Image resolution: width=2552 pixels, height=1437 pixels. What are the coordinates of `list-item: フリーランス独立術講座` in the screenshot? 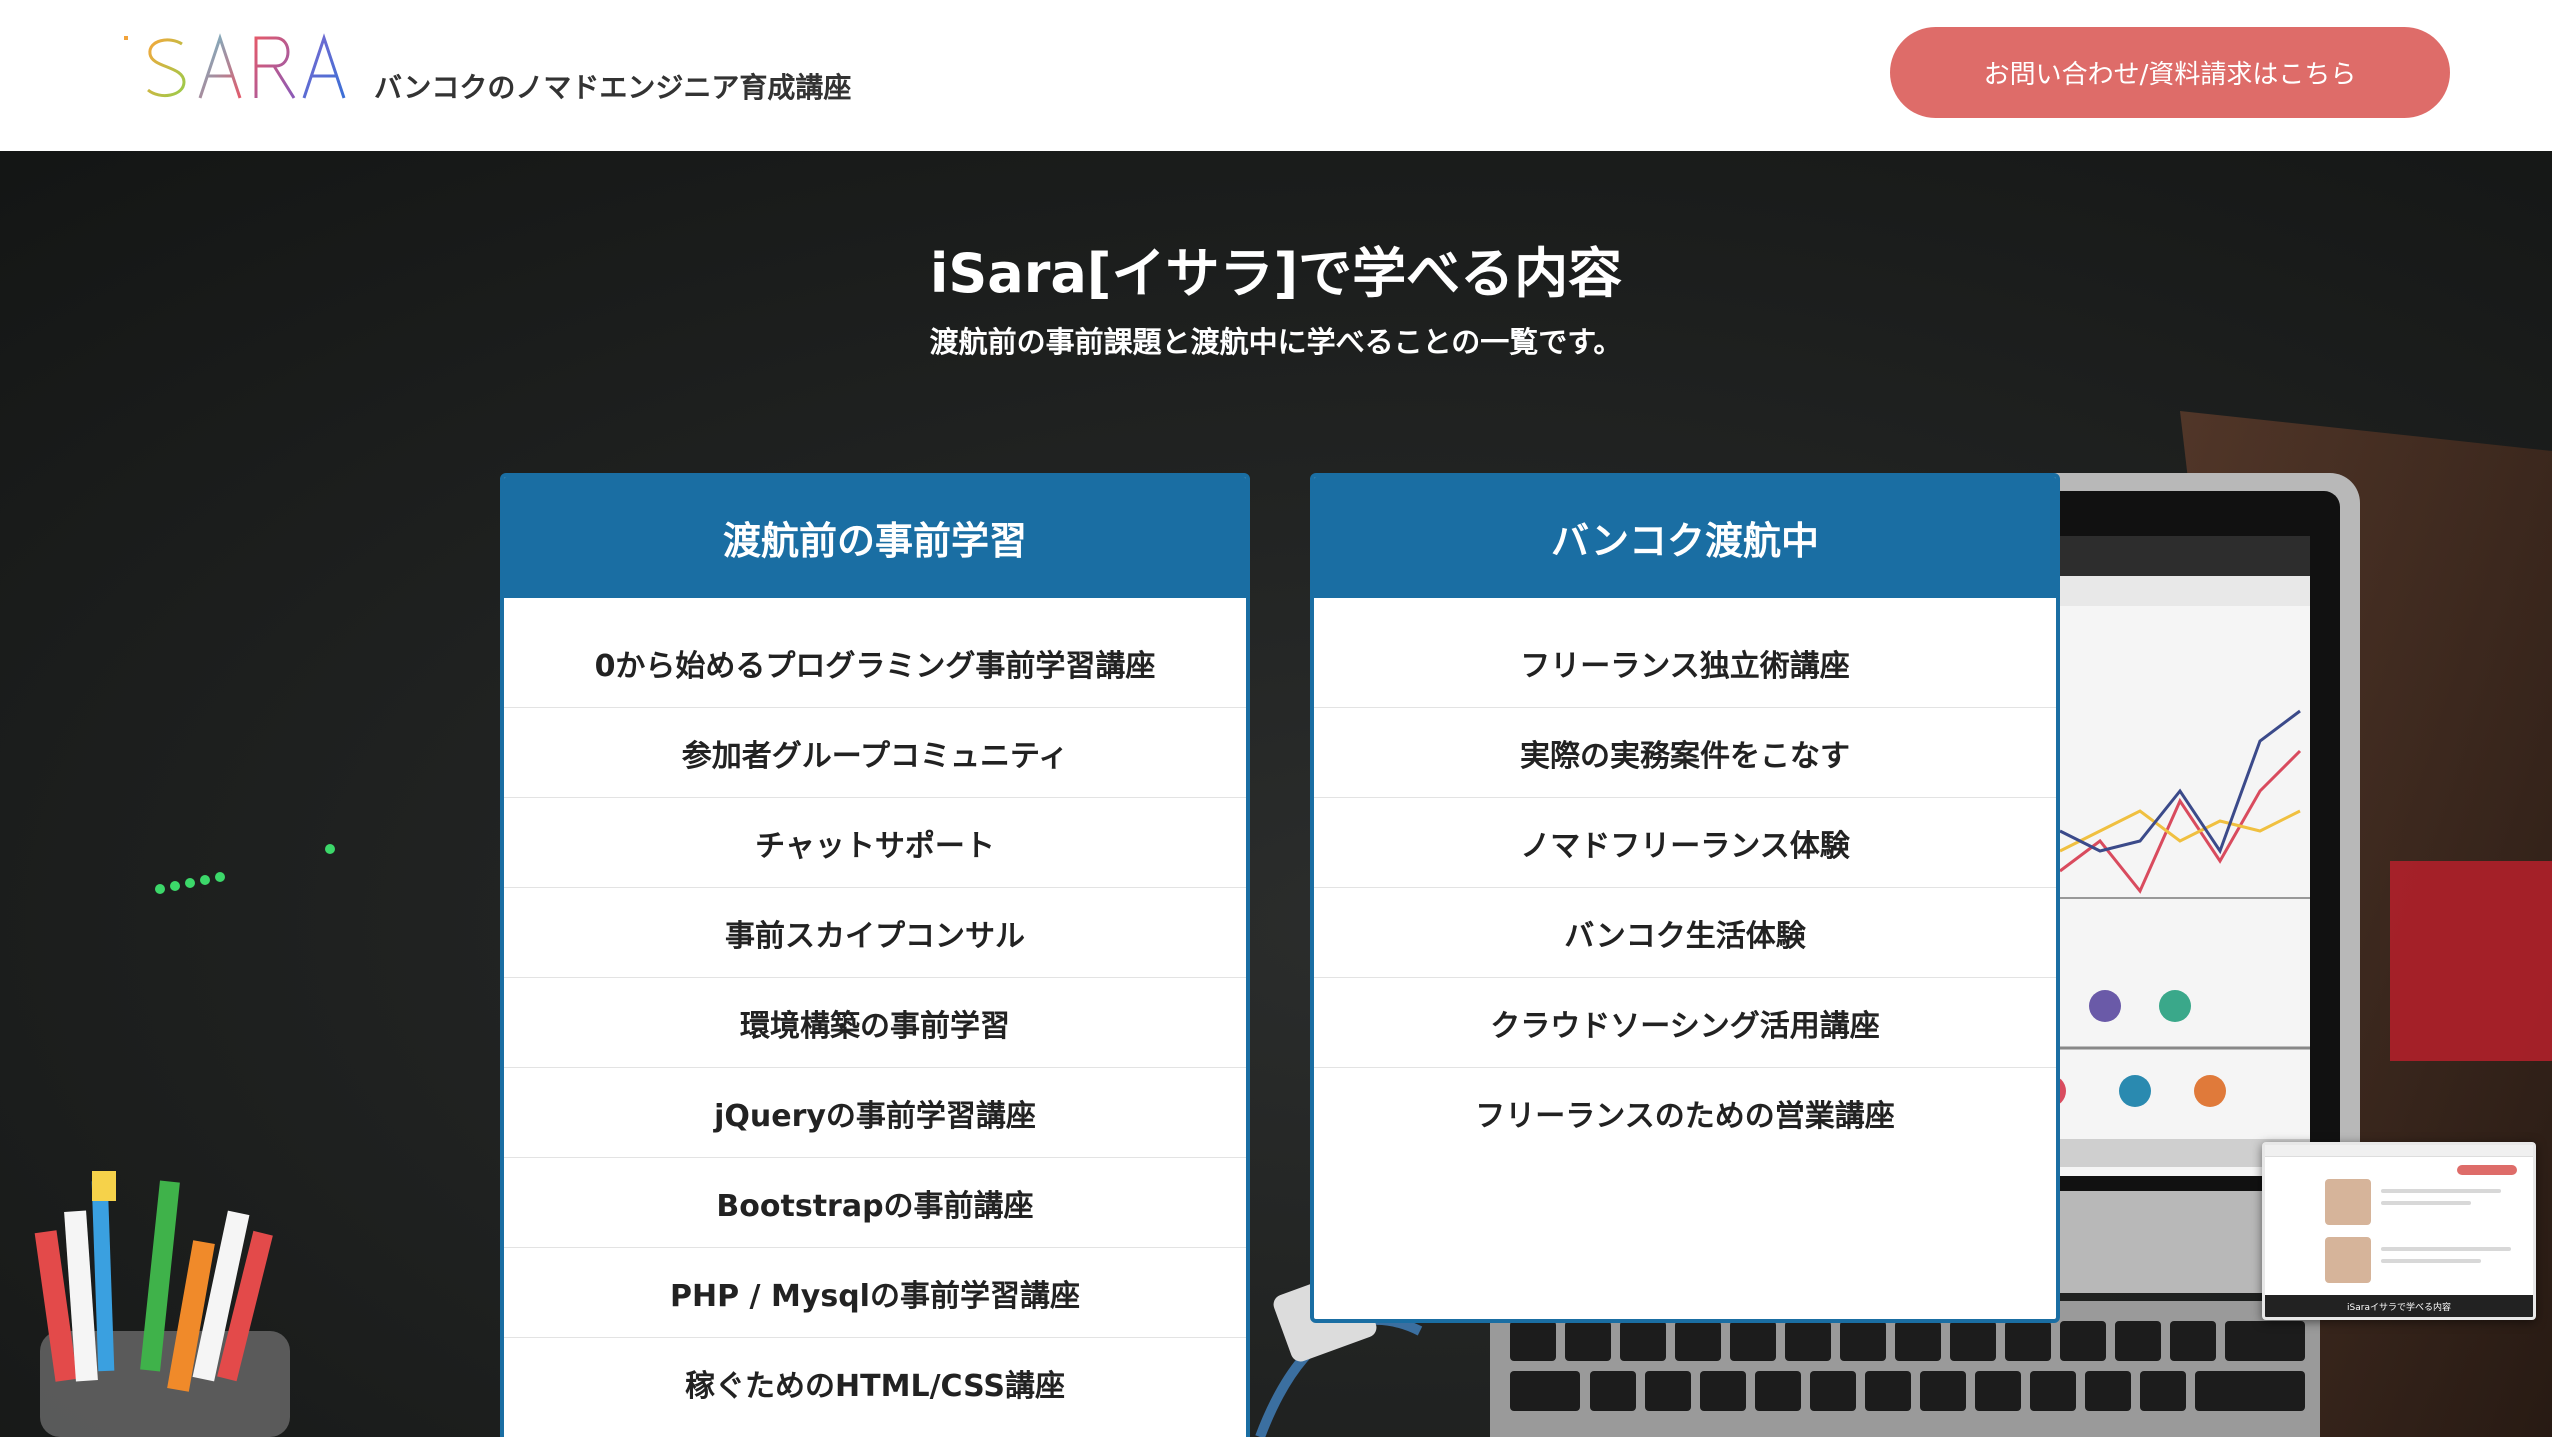 It's located at (1685, 663).